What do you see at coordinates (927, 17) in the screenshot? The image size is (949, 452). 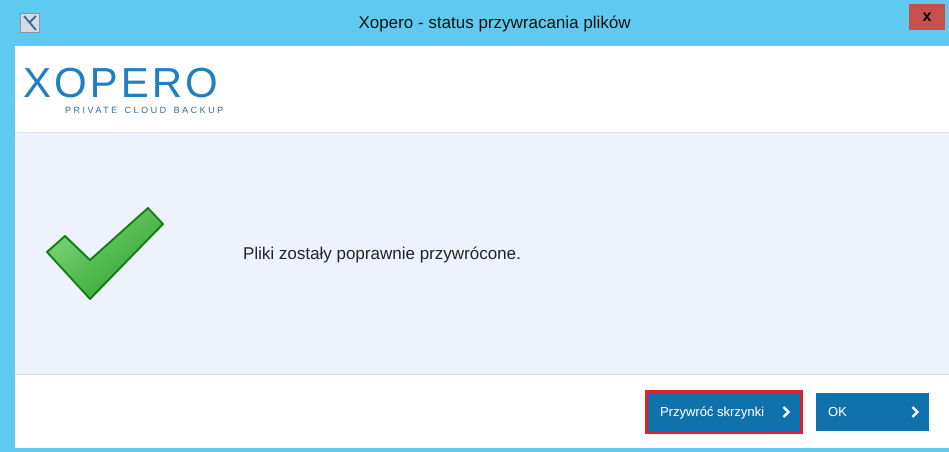 I see `close-button: x` at bounding box center [927, 17].